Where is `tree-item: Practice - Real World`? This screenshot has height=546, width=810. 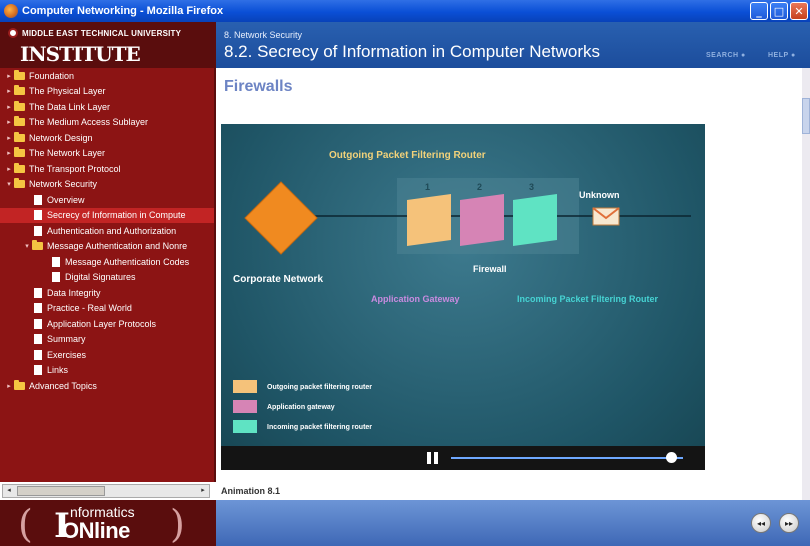 tree-item: Practice - Real World is located at coordinates (107, 309).